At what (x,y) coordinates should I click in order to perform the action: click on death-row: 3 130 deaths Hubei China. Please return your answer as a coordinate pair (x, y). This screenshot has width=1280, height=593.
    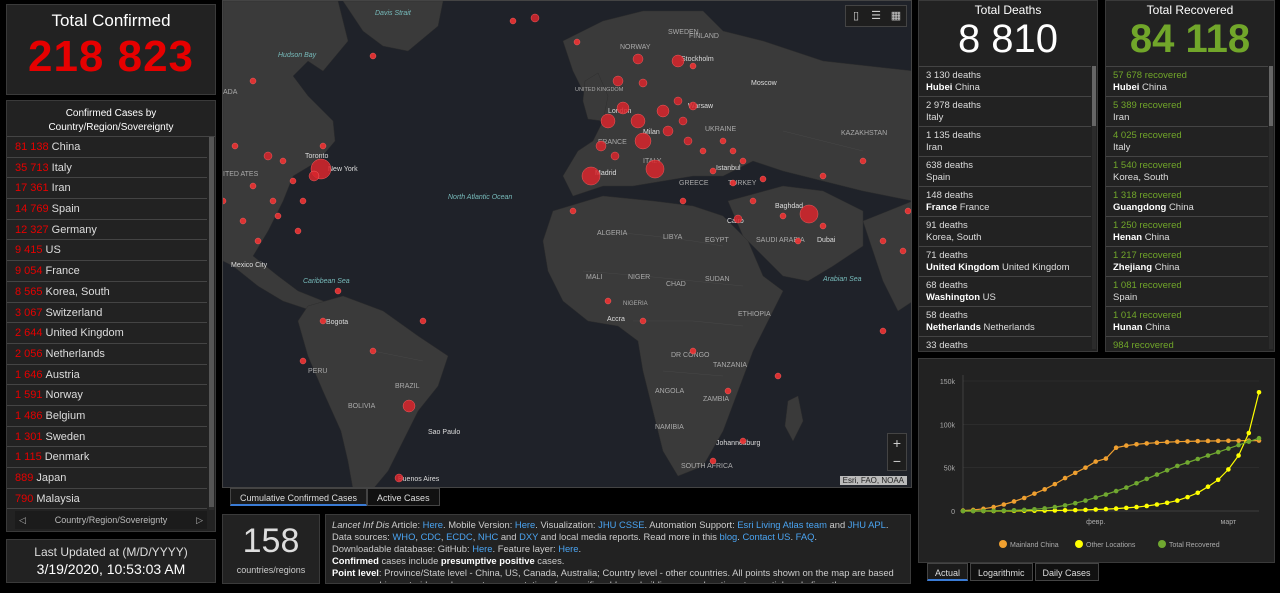
    Looking at the image, I should click on (1005, 81).